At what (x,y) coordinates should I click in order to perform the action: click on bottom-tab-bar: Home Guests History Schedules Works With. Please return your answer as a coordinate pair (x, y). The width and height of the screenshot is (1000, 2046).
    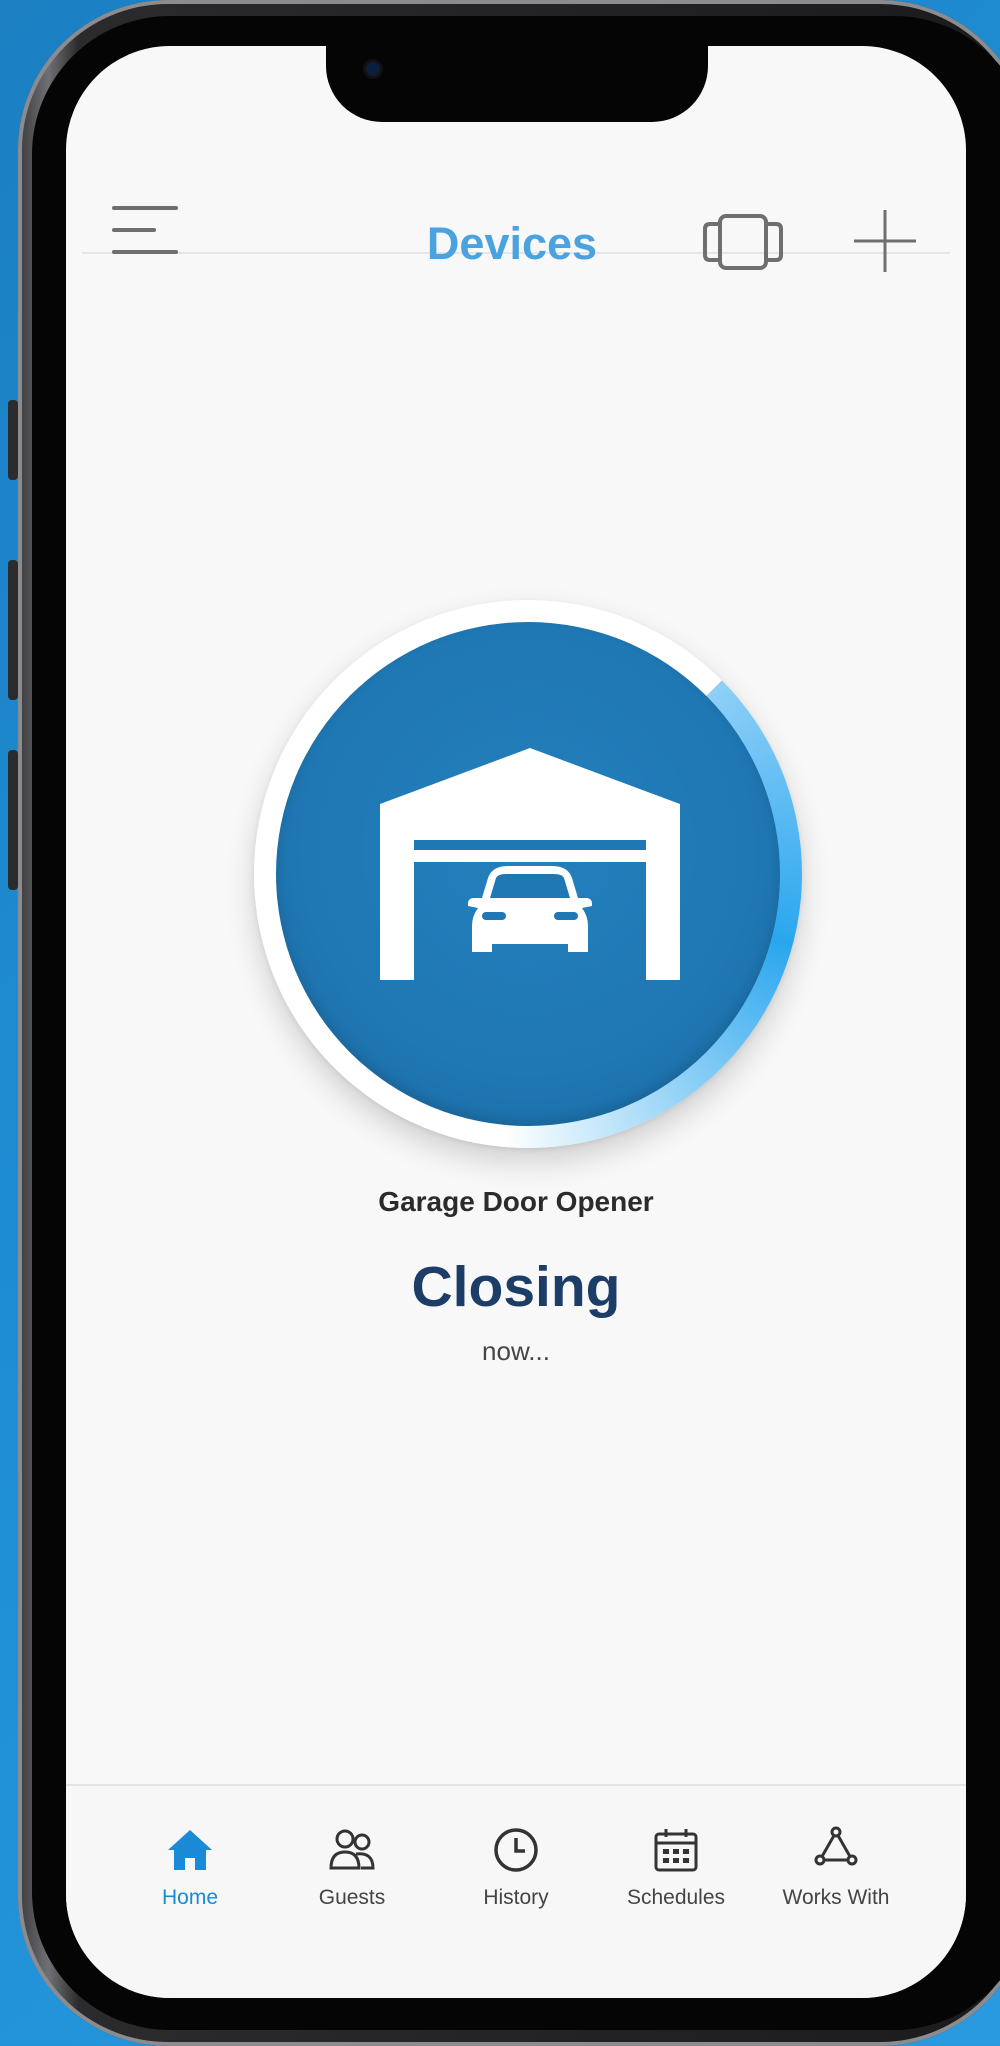
    Looking at the image, I should click on (516, 1891).